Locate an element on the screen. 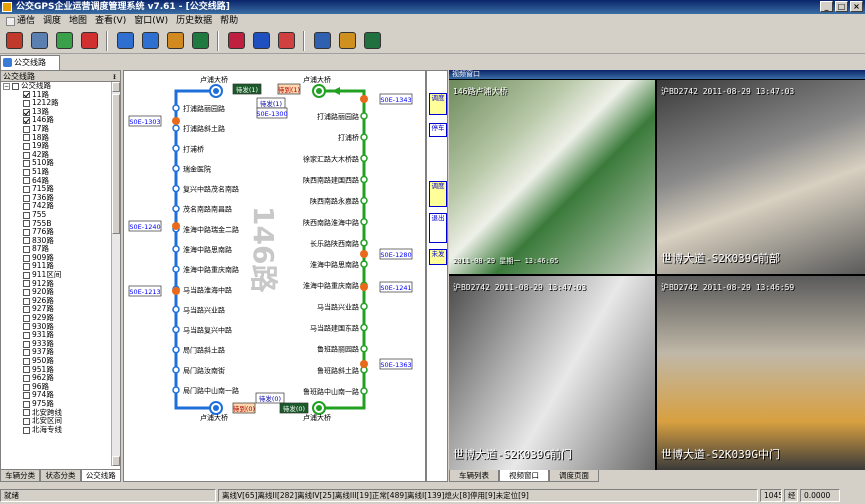 The height and width of the screenshot is (504, 865). book-button is located at coordinates (236, 41).